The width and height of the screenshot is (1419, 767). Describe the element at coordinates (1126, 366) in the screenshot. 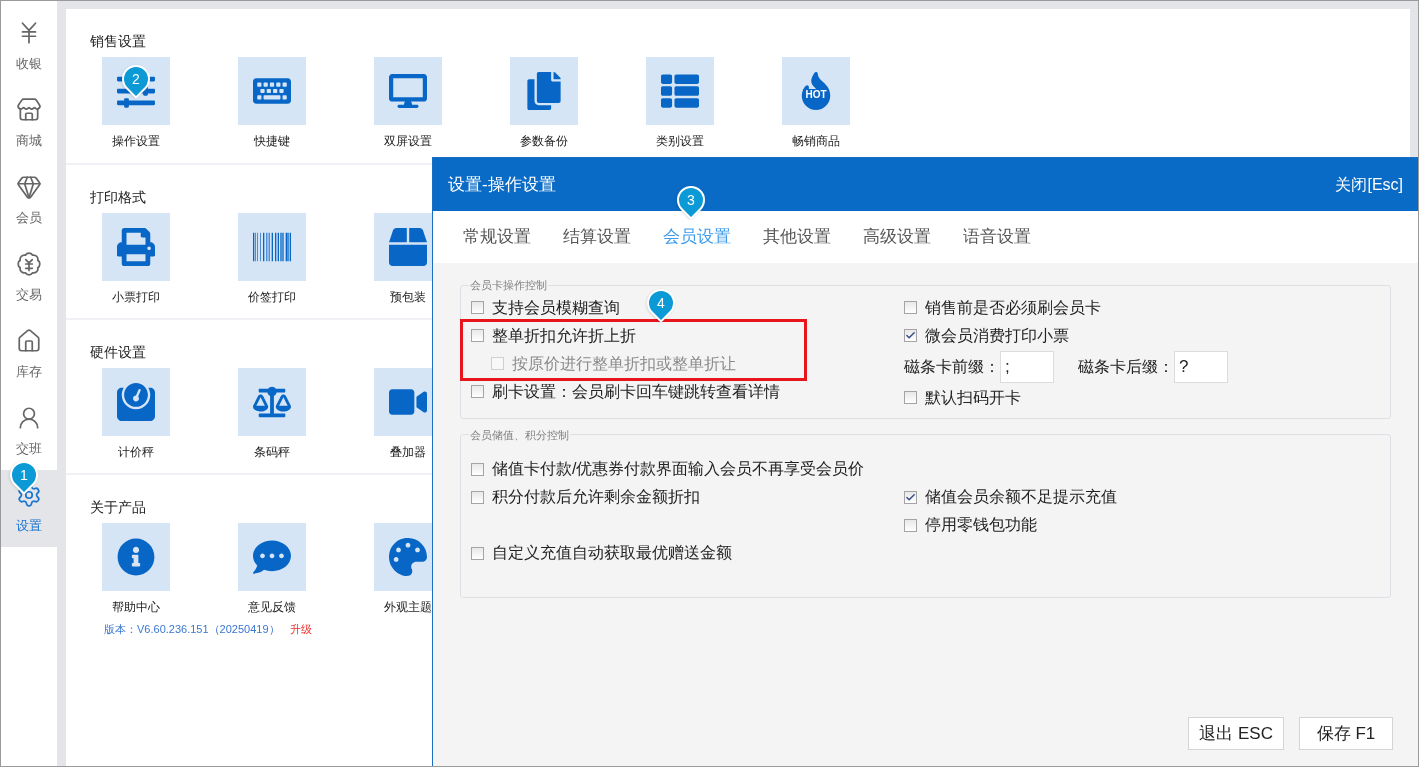

I see `field-label: 磁条卡后缀：` at that location.